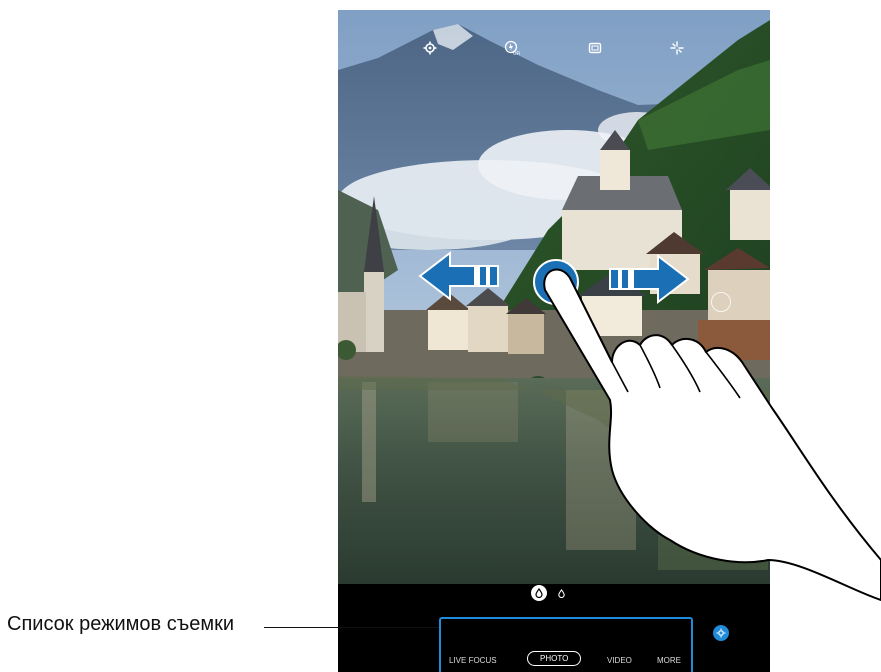 The image size is (881, 672). Describe the element at coordinates (649, 279) in the screenshot. I see `arrow-right-icon` at that location.